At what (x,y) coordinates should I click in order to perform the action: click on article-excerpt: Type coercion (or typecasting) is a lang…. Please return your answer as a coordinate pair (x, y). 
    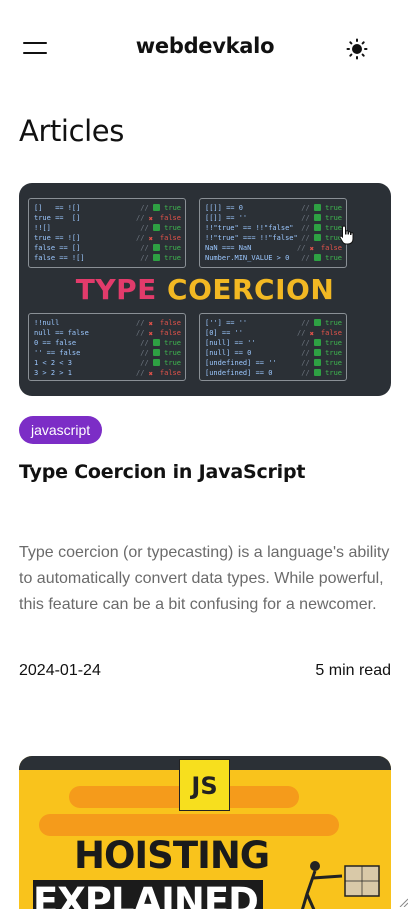
    Looking at the image, I should click on (204, 578).